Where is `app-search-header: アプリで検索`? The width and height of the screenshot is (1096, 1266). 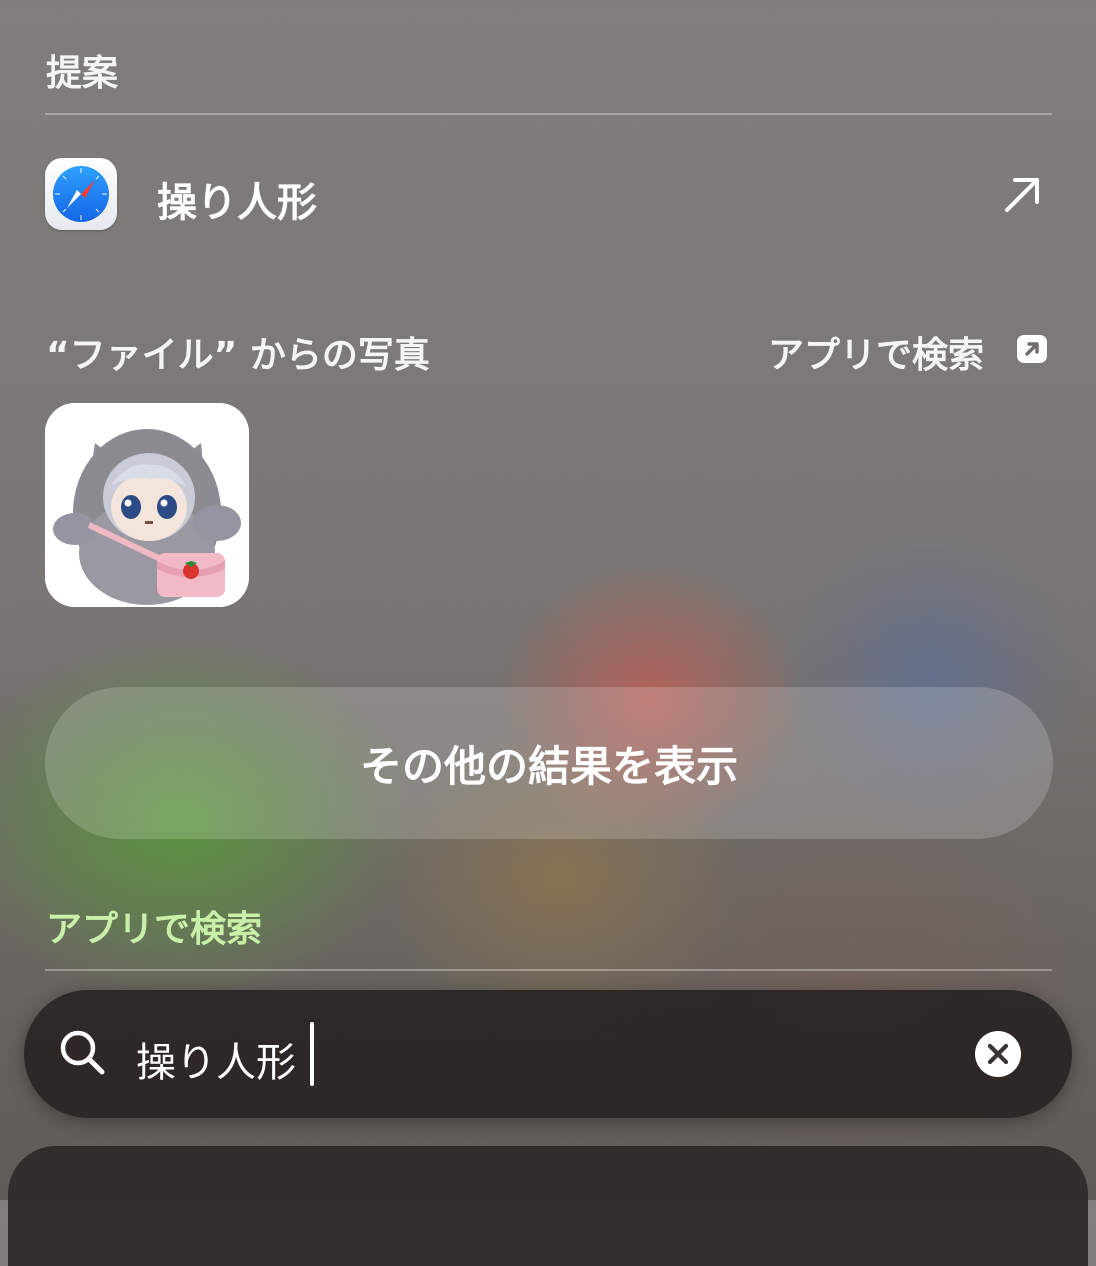 app-search-header: アプリで検索 is located at coordinates (154, 929).